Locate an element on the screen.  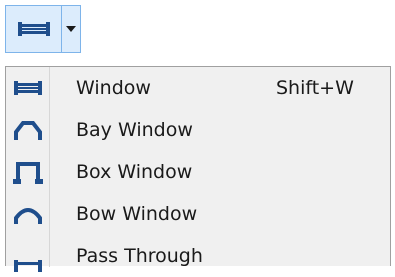
menu-item-label: Bay Window is located at coordinates (134, 130).